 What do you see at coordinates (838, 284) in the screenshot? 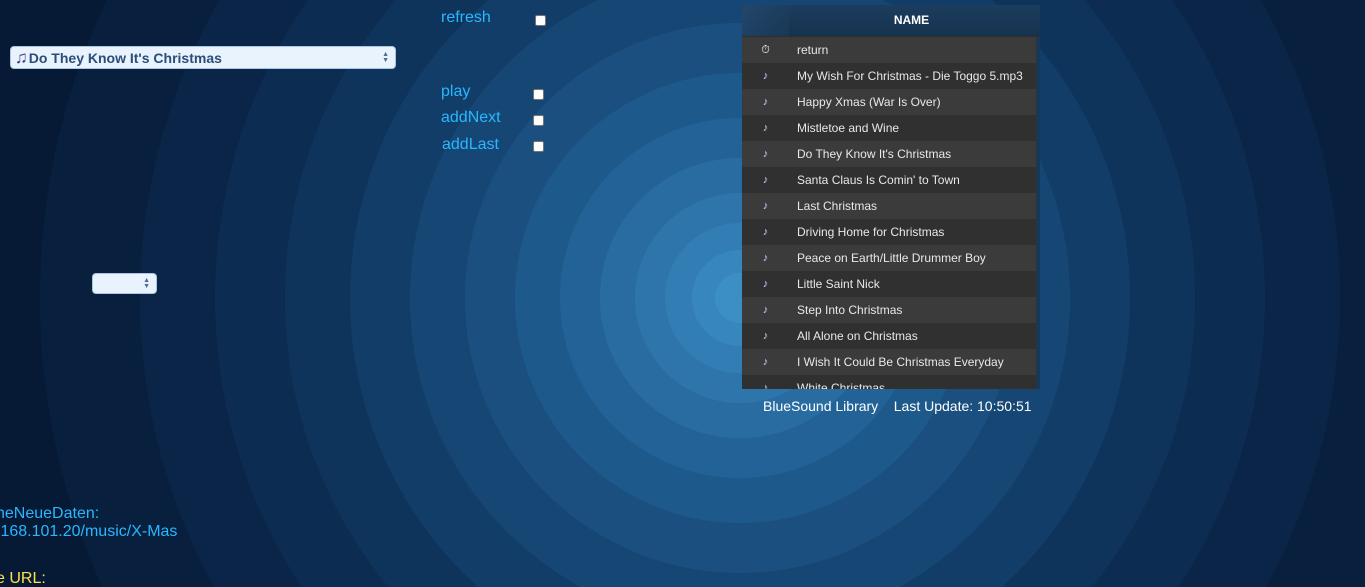
I see `row-label: Little Saint Nick` at bounding box center [838, 284].